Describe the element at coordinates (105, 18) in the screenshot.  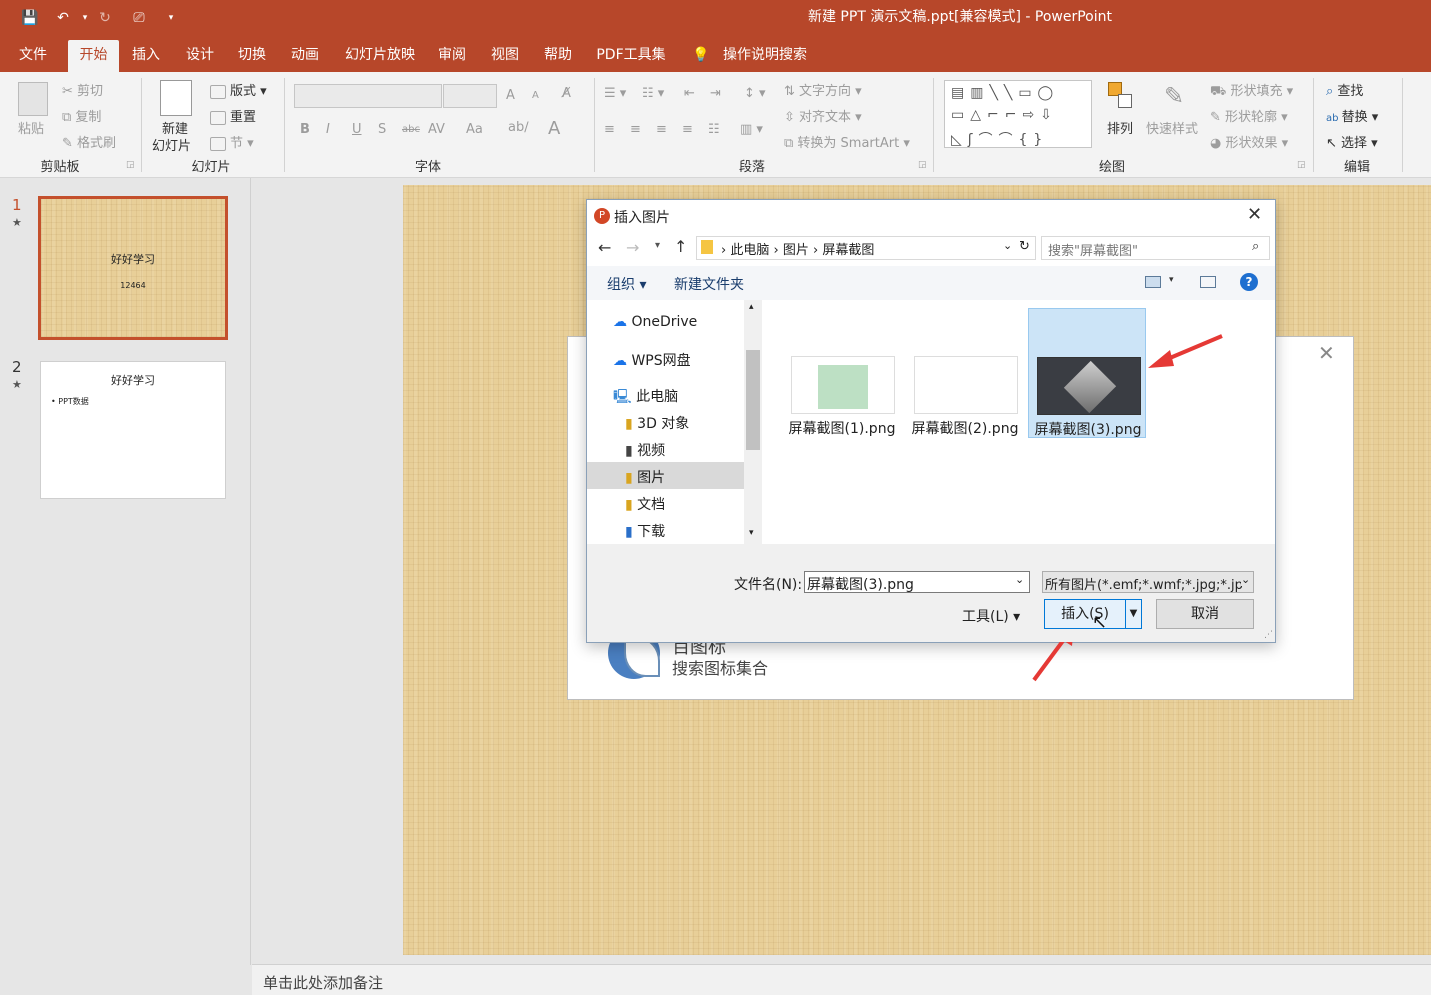
I see `redo-icon: ↻` at that location.